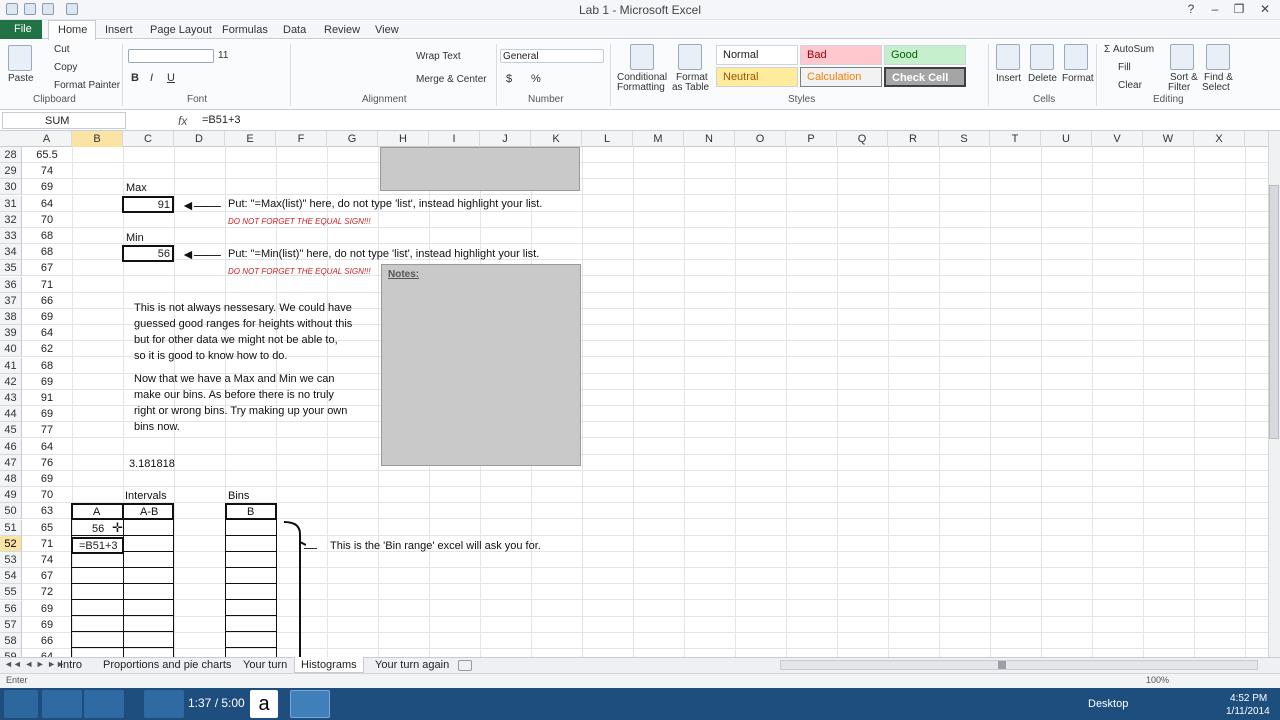 This screenshot has width=1280, height=720. What do you see at coordinates (465, 665) in the screenshot?
I see `new-sheet-icon` at bounding box center [465, 665].